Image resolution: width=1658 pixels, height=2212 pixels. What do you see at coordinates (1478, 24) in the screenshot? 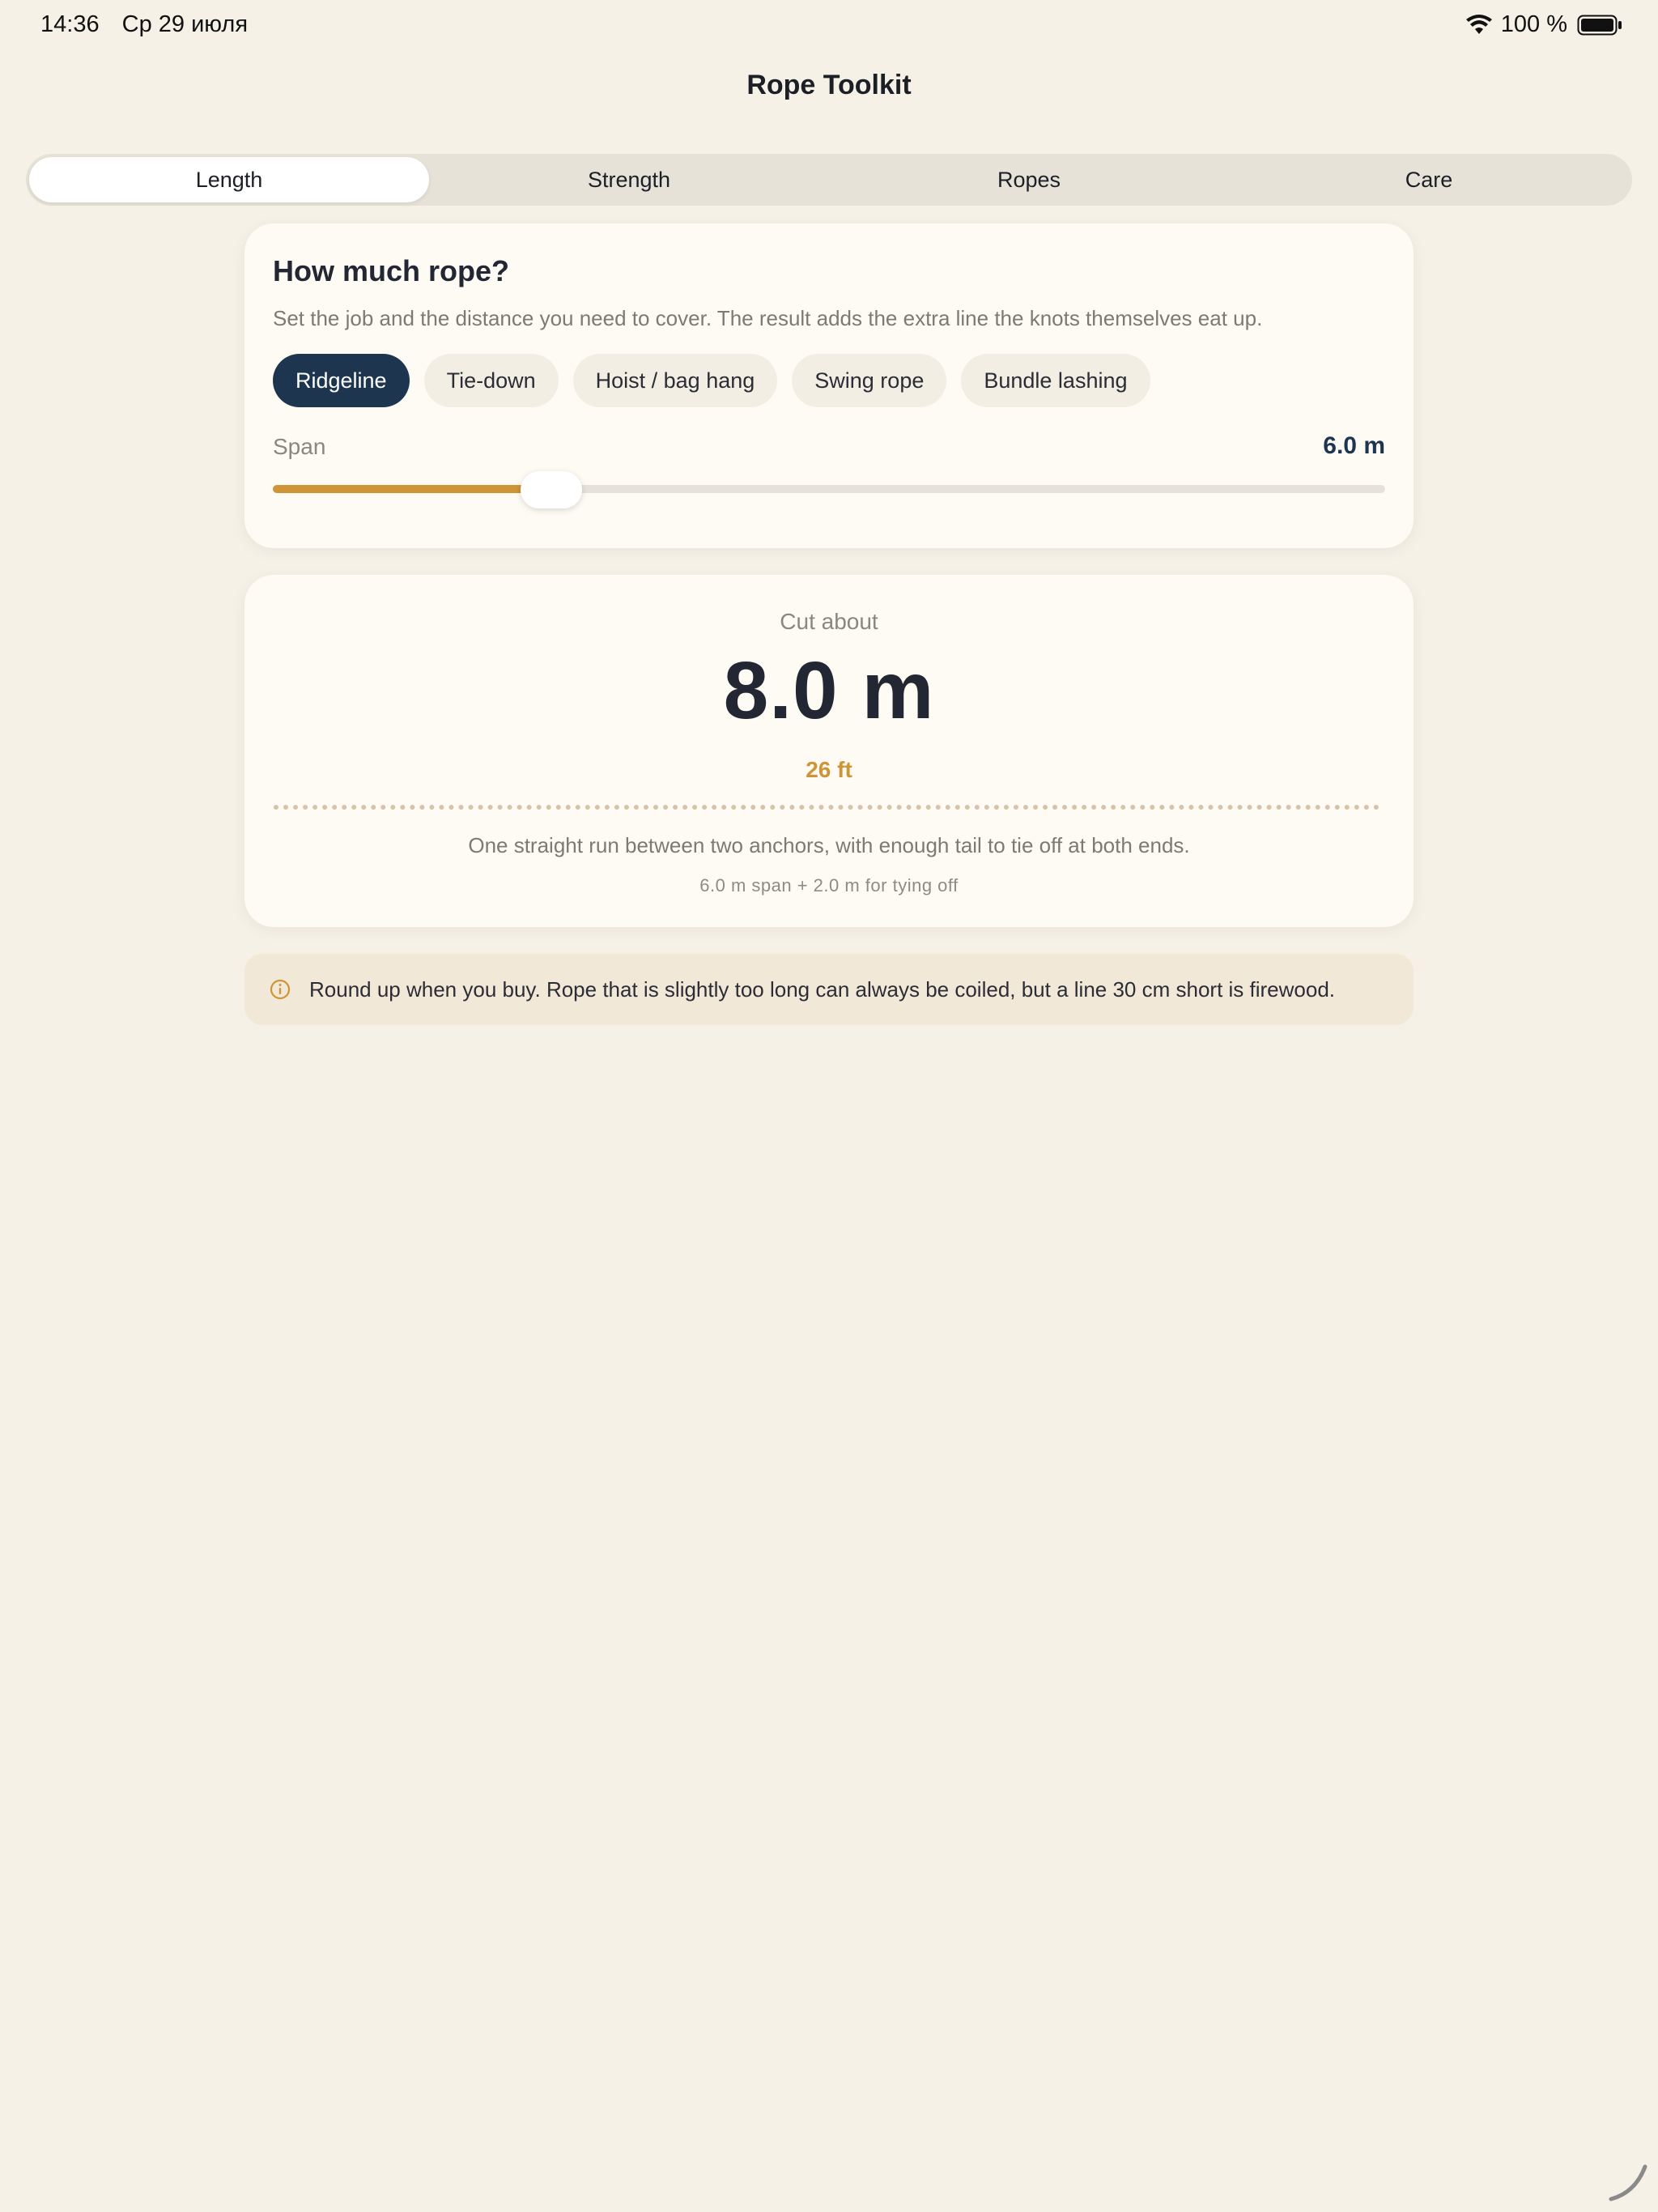
I see `wifi-icon` at bounding box center [1478, 24].